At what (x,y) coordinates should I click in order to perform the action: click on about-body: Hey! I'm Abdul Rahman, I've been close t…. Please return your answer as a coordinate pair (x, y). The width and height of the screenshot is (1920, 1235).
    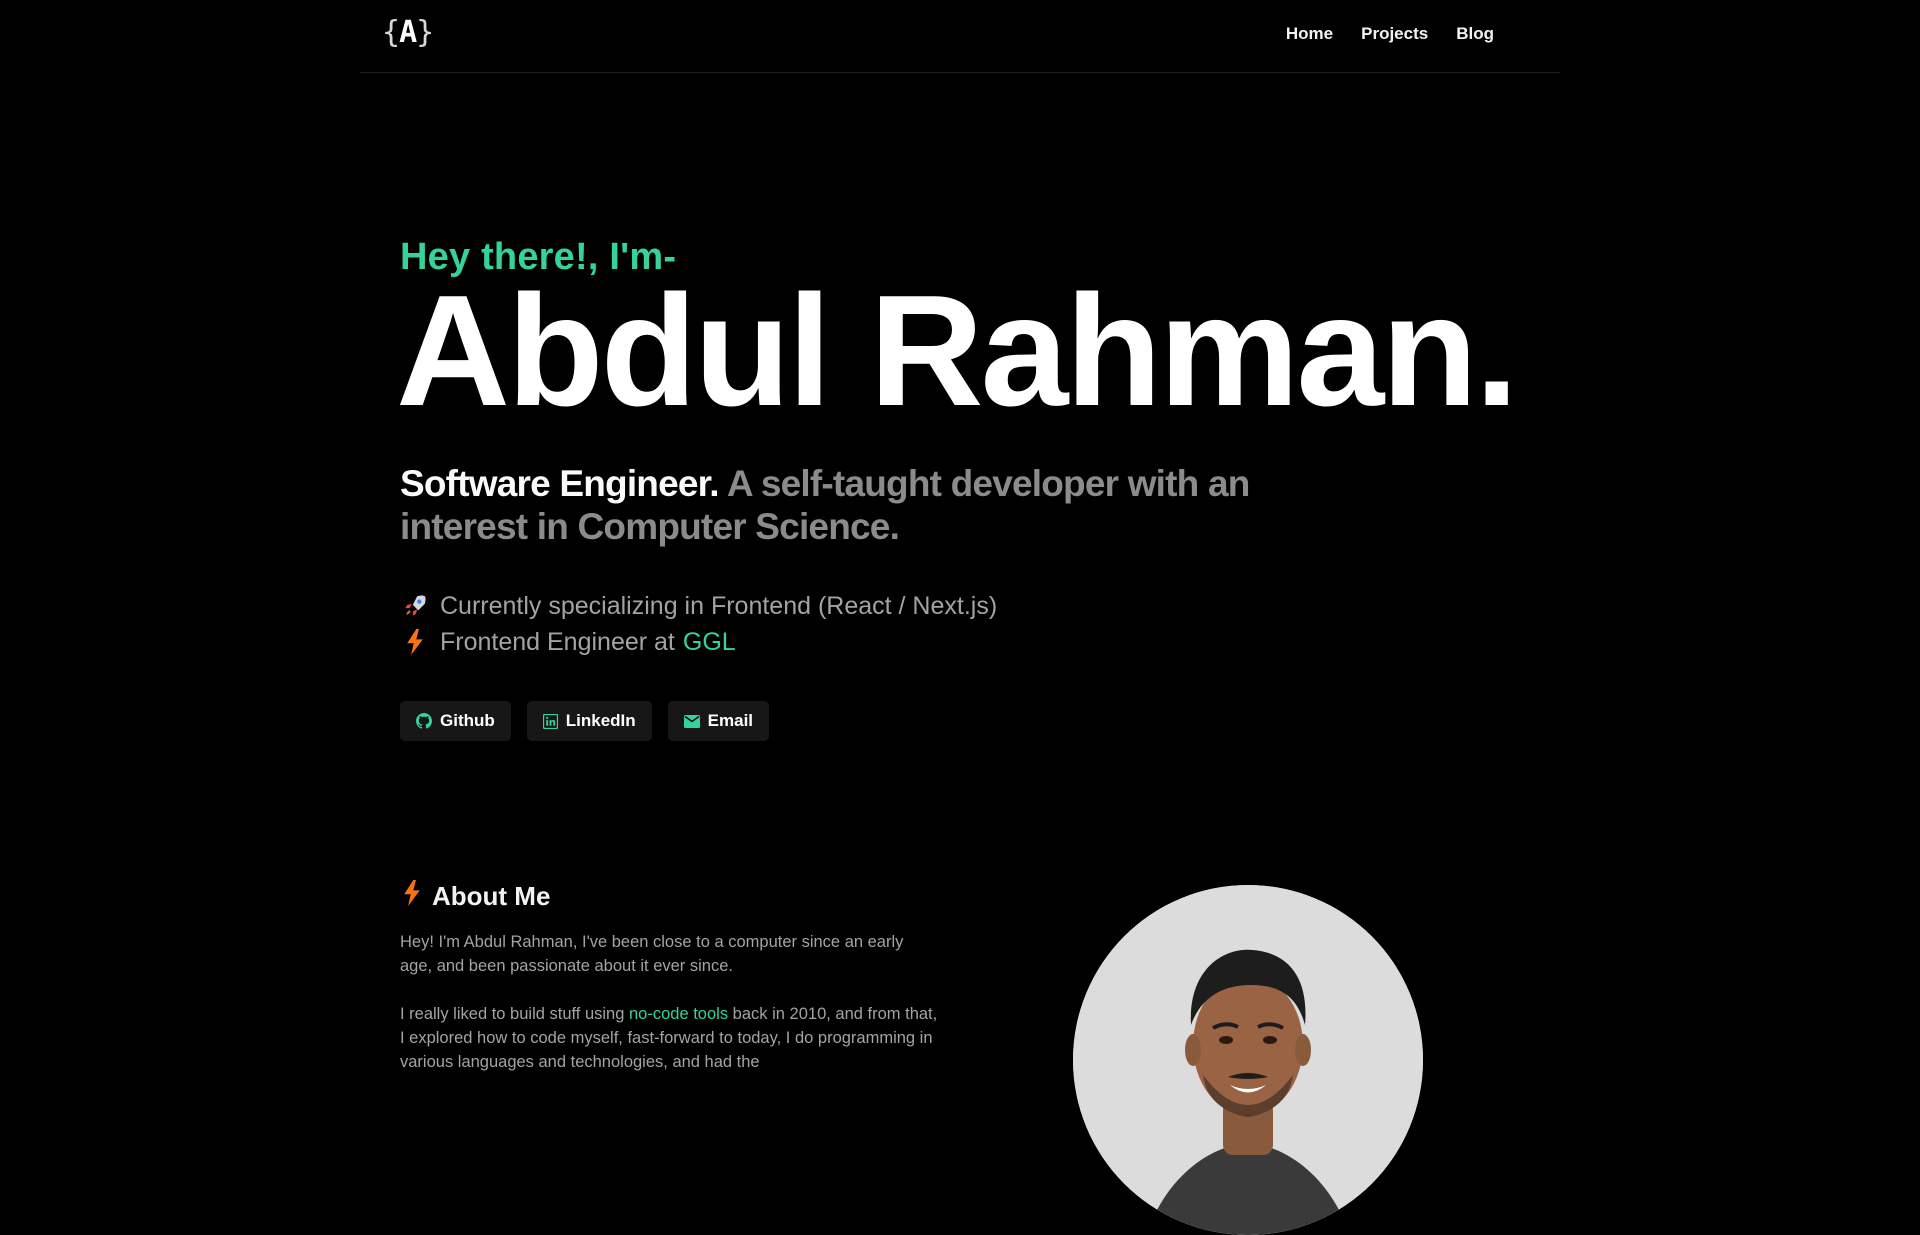
    Looking at the image, I should click on (670, 1014).